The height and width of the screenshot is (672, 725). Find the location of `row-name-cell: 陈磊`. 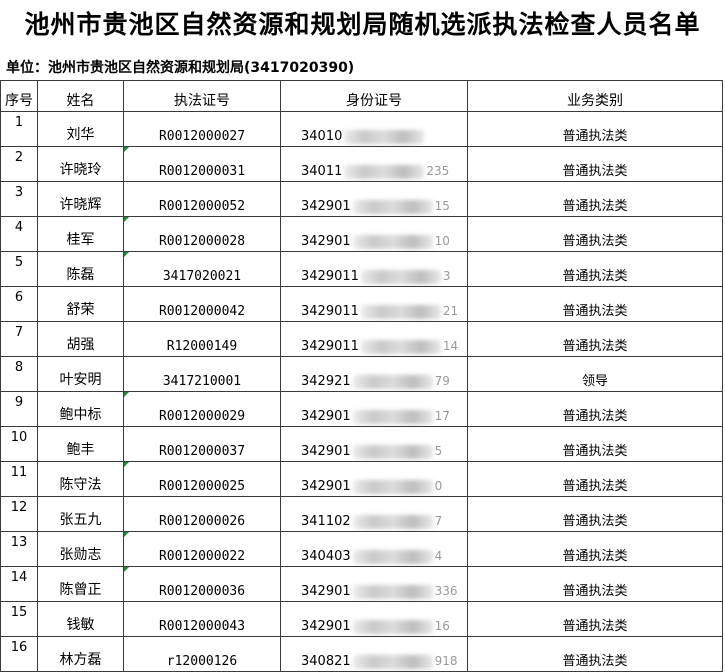

row-name-cell: 陈磊 is located at coordinates (80, 269).